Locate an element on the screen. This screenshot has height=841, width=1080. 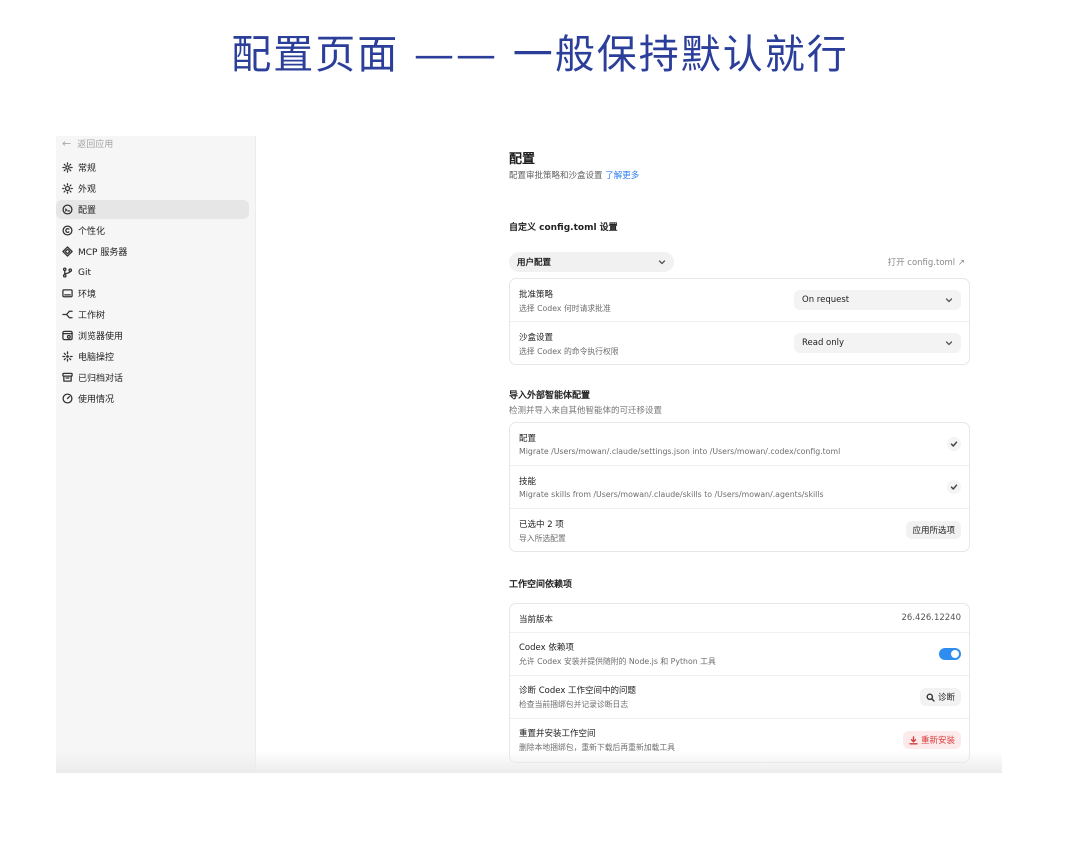
sidebar-item-appearance: 外观 is located at coordinates (152, 188).